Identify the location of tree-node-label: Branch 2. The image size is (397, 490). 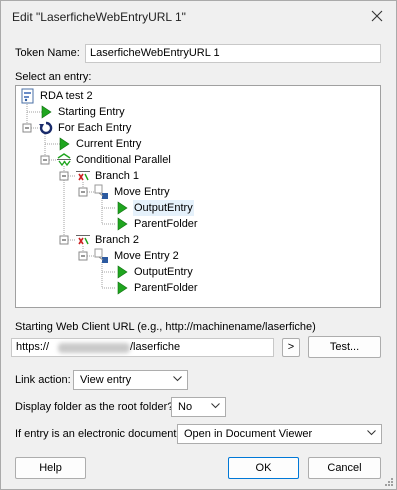
(117, 240).